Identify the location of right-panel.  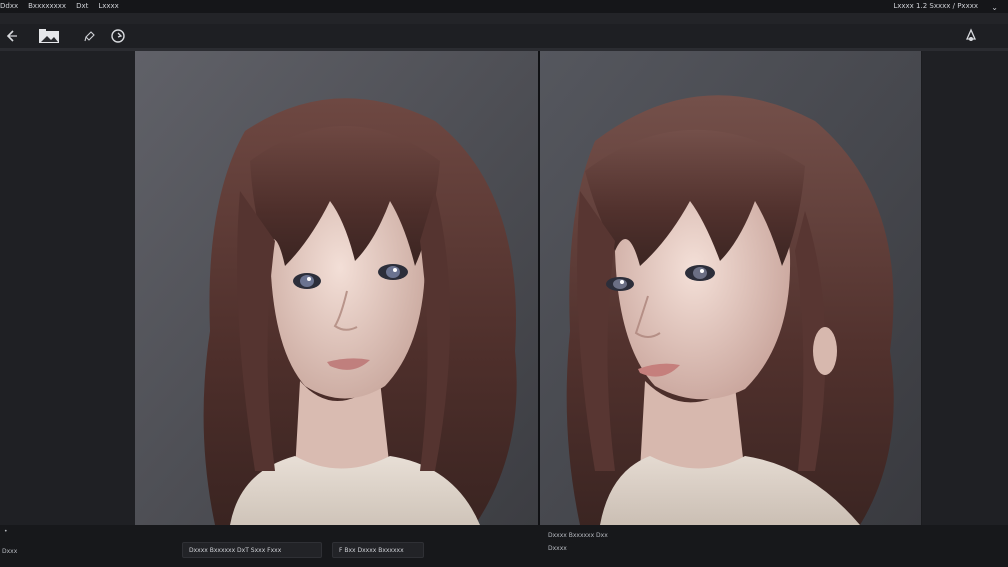
(965, 288).